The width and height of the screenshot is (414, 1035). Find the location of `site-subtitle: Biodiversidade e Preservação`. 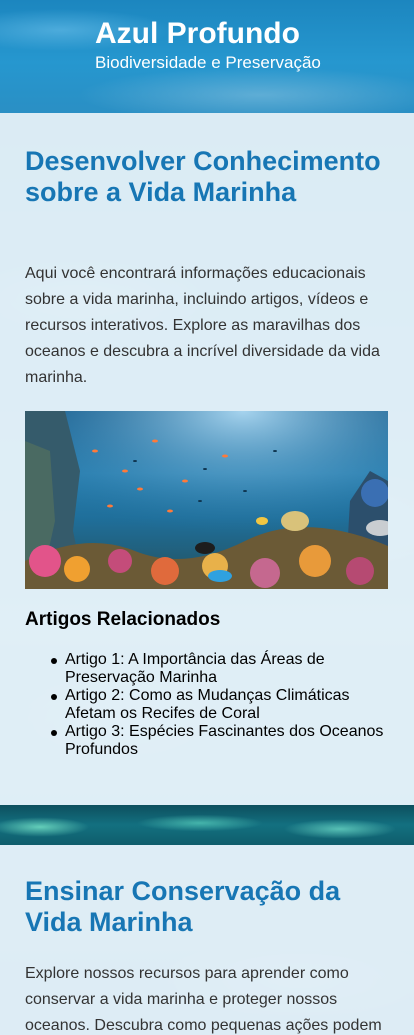

site-subtitle: Biodiversidade e Preservação is located at coordinates (208, 62).